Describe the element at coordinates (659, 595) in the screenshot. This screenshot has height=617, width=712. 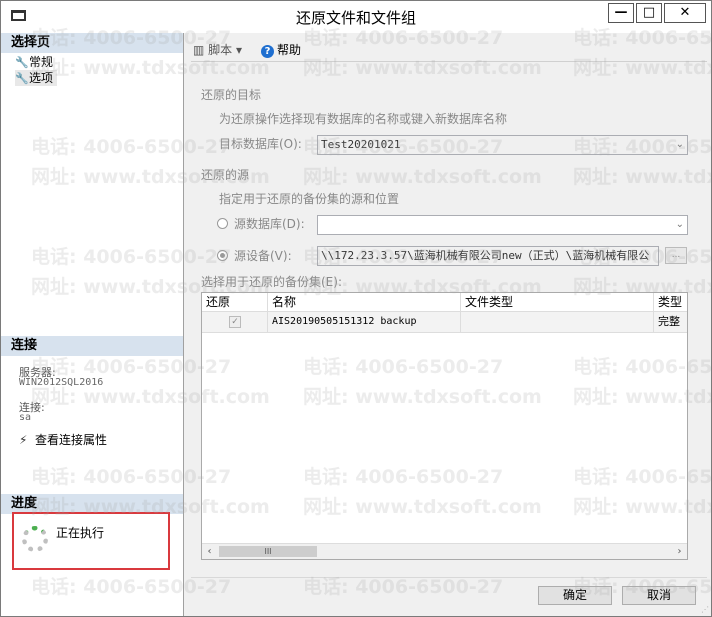
I see `cancel-button: 取消` at that location.